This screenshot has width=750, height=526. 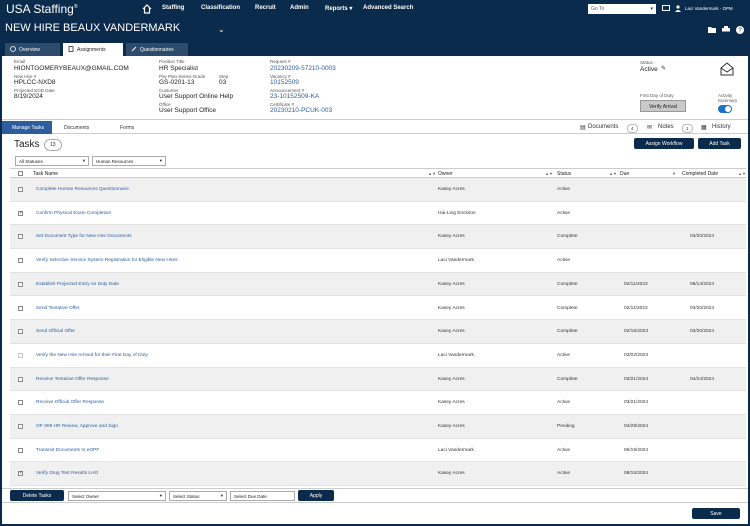 I want to click on crumb-documents: Documents, so click(x=76, y=127).